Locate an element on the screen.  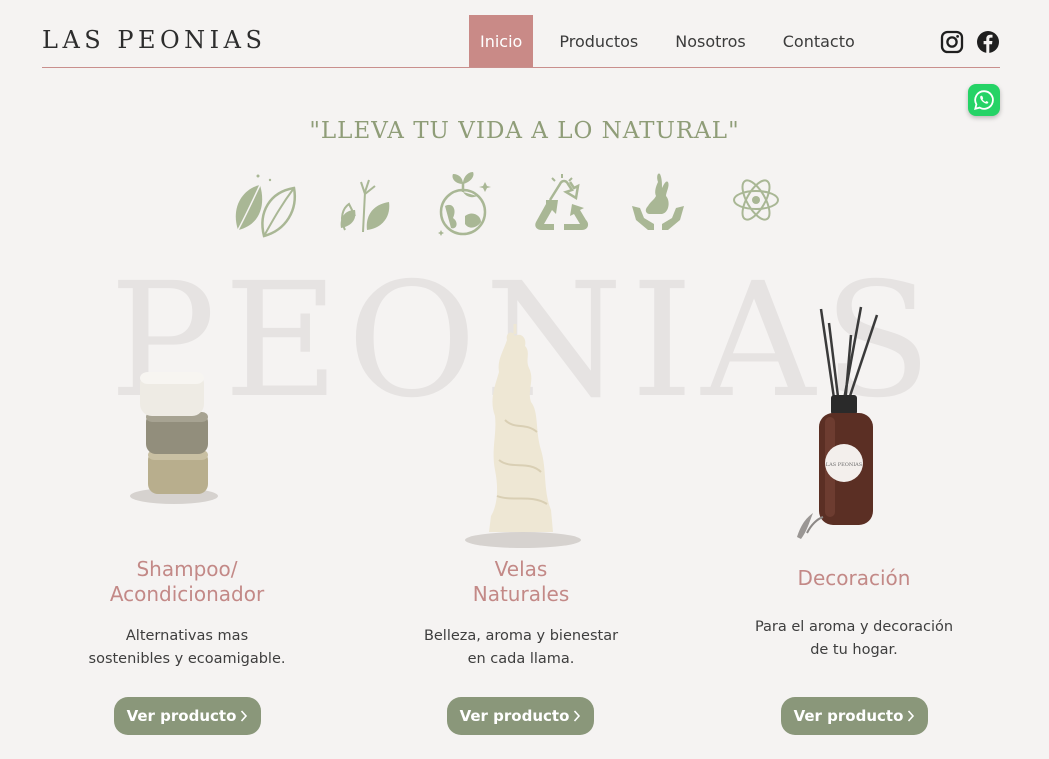
view-product-button-decoracion: Ver producto is located at coordinates (854, 716).